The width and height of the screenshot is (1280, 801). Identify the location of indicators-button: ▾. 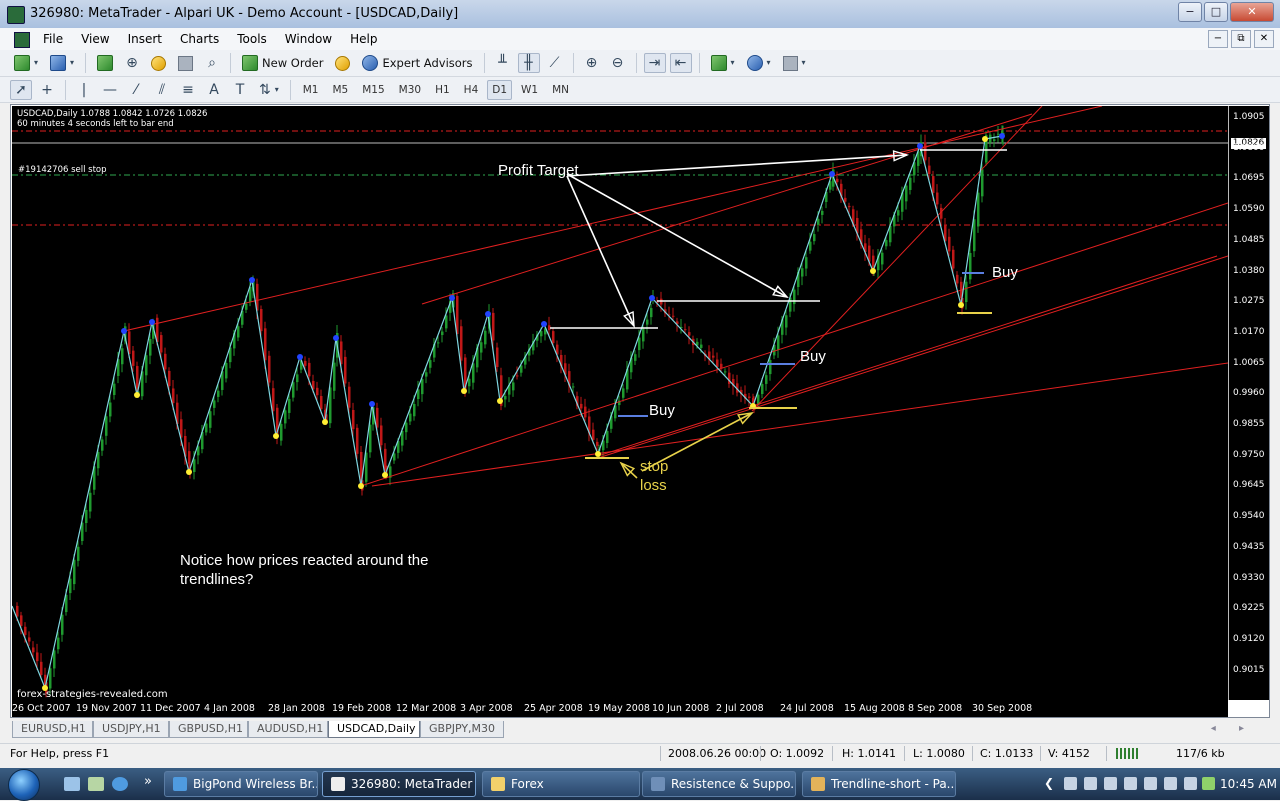
(723, 63).